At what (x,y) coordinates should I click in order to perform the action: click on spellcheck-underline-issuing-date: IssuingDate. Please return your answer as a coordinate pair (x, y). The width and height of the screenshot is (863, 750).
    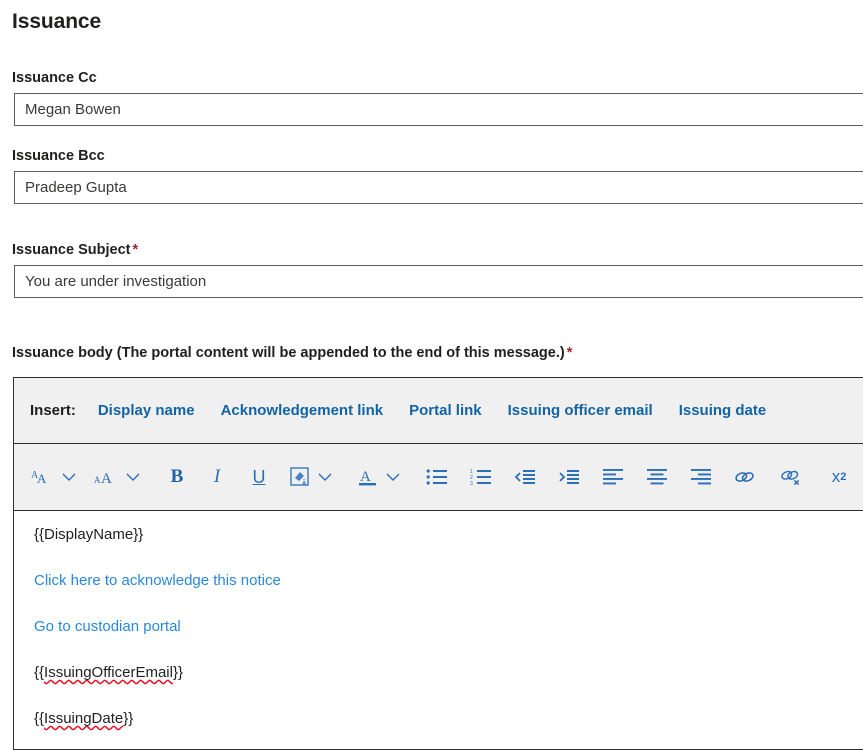
    Looking at the image, I should click on (84, 718).